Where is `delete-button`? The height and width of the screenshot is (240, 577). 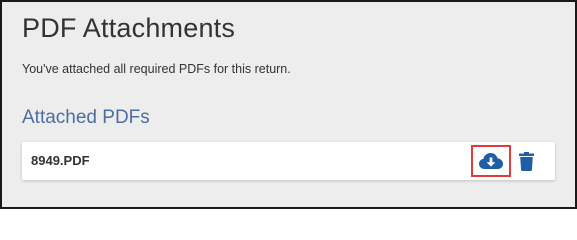
delete-button is located at coordinates (526, 161).